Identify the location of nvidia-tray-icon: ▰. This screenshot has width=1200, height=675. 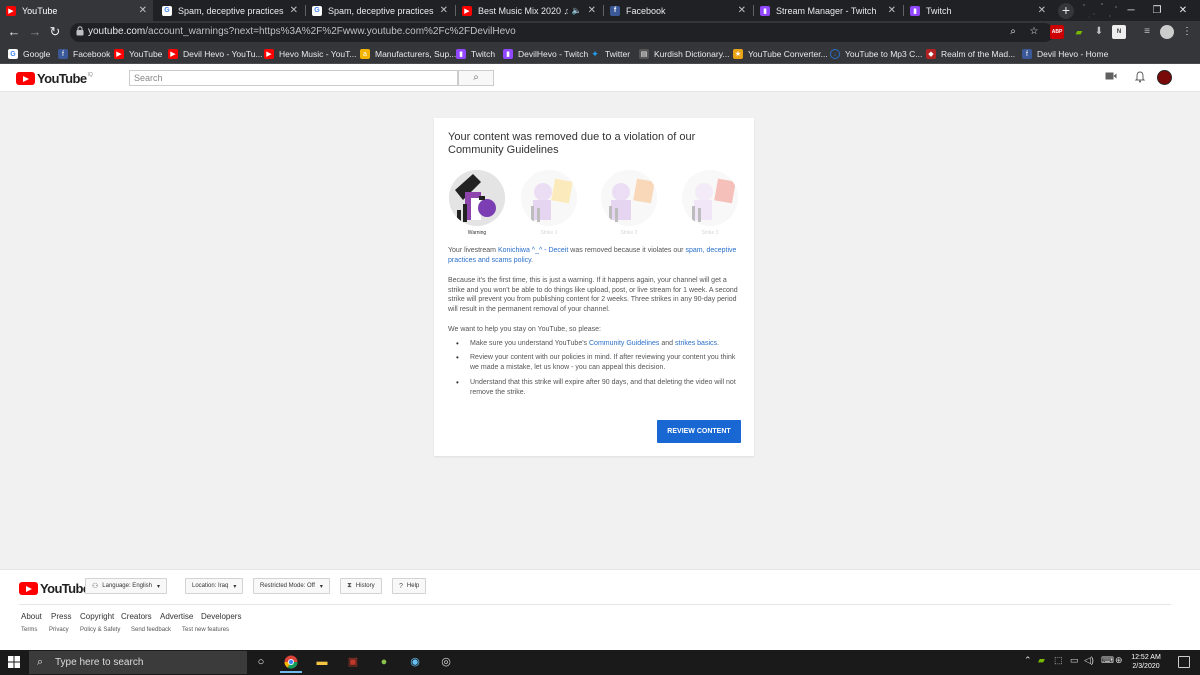
(1041, 660).